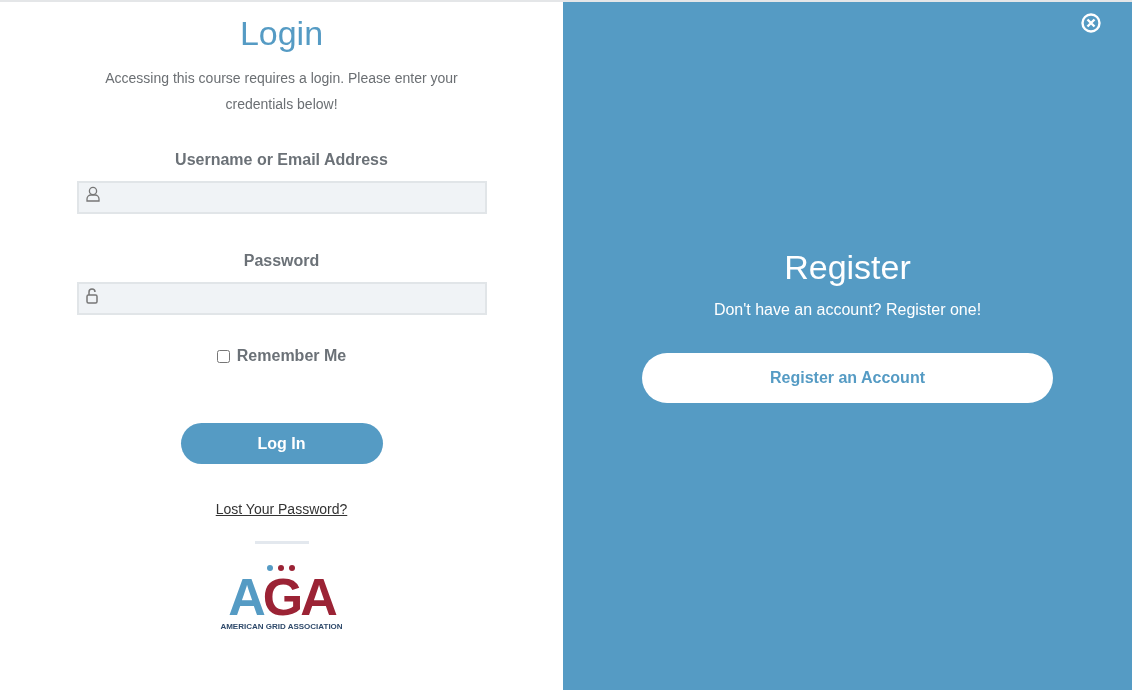 This screenshot has width=1132, height=690. What do you see at coordinates (281, 160) in the screenshot?
I see `field-label: Username or Email Address` at bounding box center [281, 160].